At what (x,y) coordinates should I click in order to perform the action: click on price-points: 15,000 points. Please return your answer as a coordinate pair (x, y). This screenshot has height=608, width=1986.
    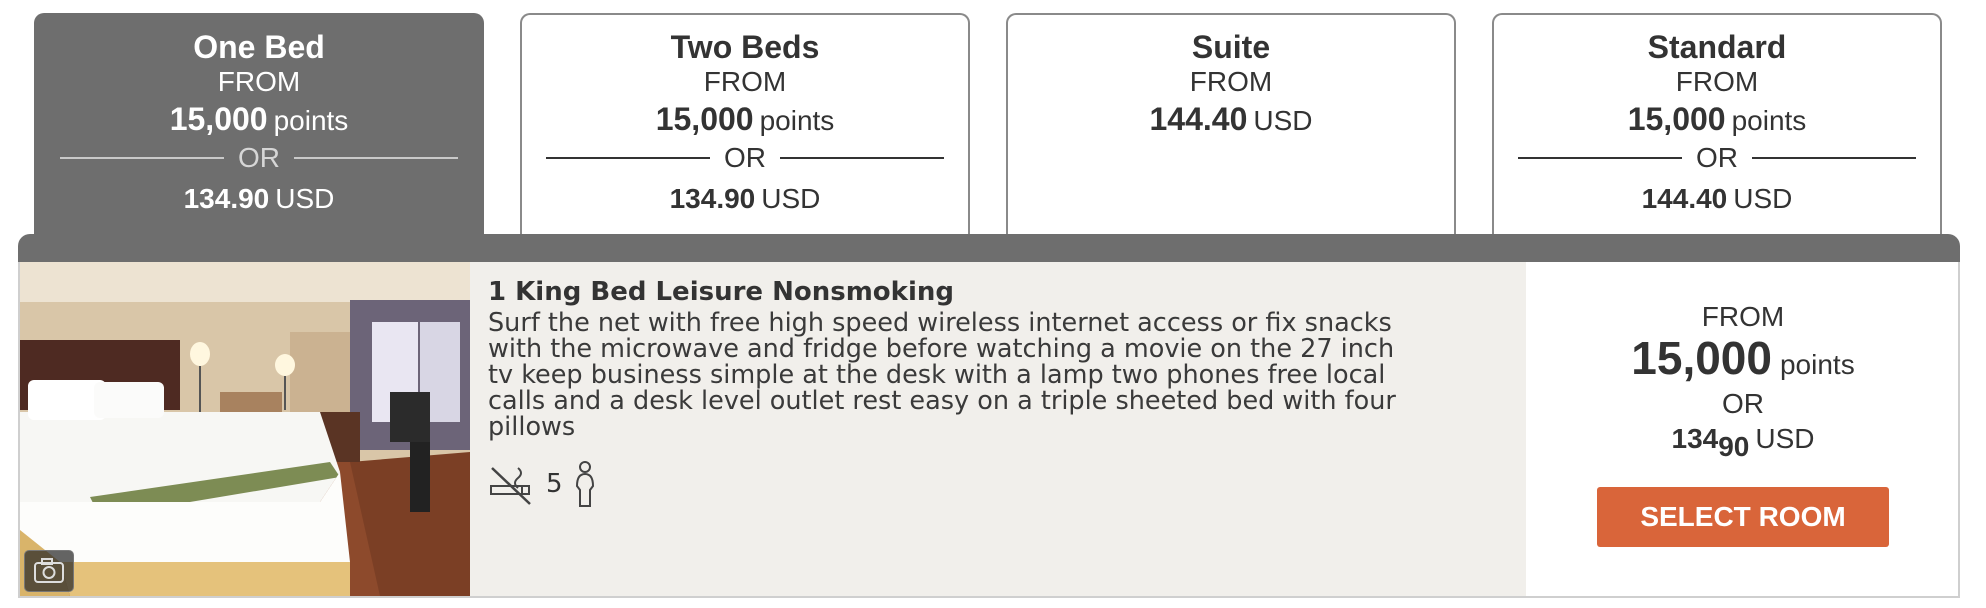
    Looking at the image, I should click on (1743, 361).